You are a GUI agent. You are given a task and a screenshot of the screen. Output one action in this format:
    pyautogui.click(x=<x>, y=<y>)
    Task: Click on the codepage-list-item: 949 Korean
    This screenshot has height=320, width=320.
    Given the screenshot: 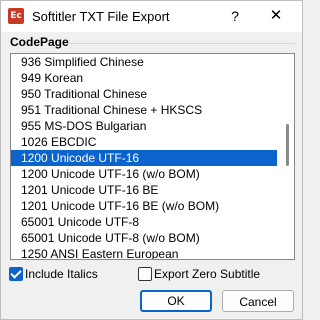 What is the action you would take?
    pyautogui.click(x=144, y=78)
    